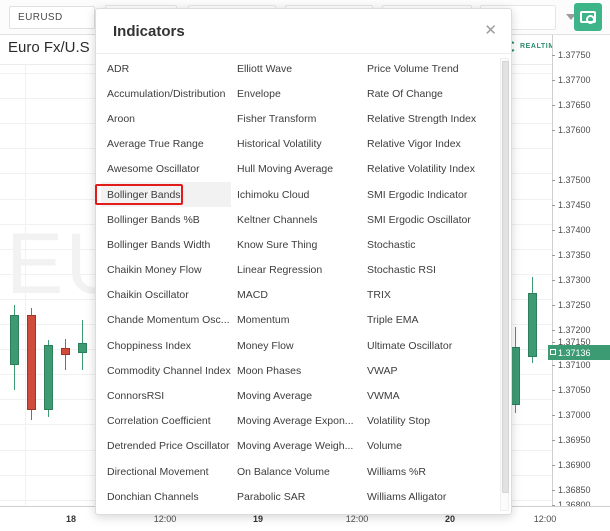  Describe the element at coordinates (431, 345) in the screenshot. I see `indicator-list-item: Ultimate Oscillator` at that location.